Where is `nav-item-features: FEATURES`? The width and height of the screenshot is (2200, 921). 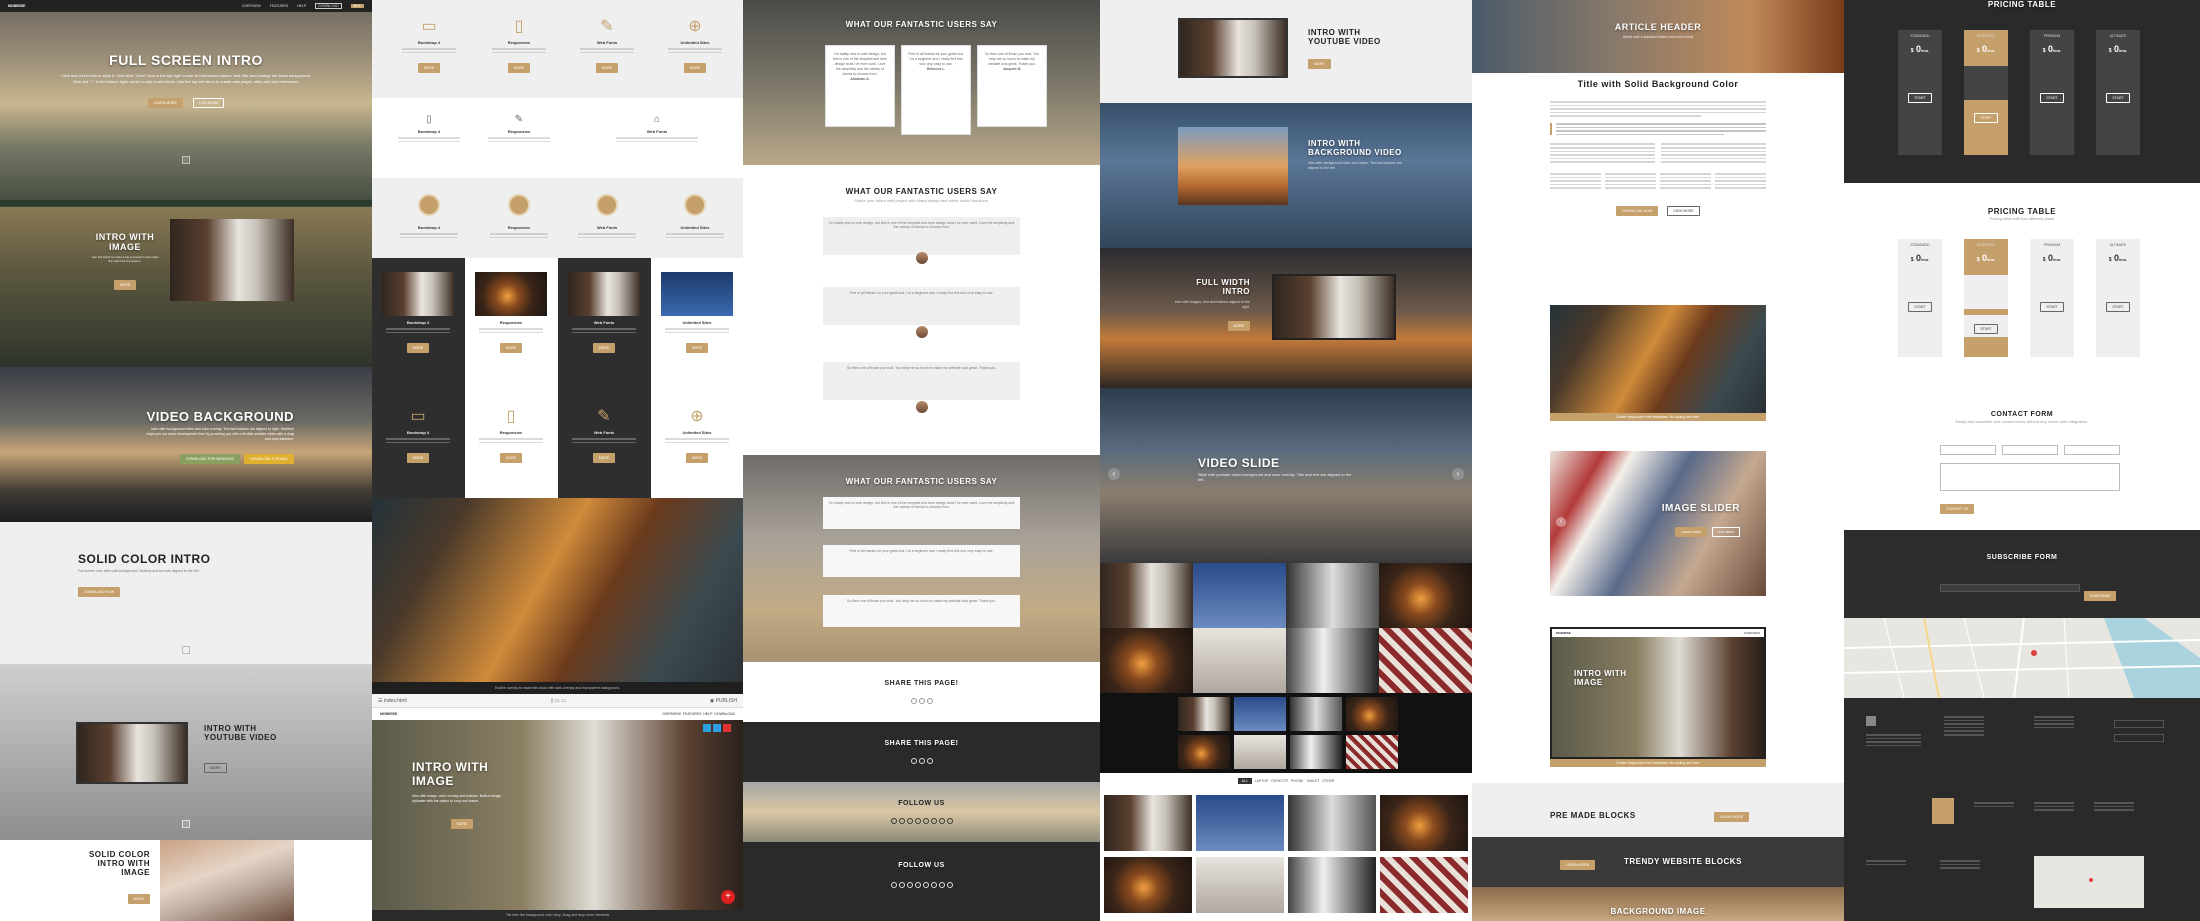 nav-item-features: FEATURES is located at coordinates (279, 6).